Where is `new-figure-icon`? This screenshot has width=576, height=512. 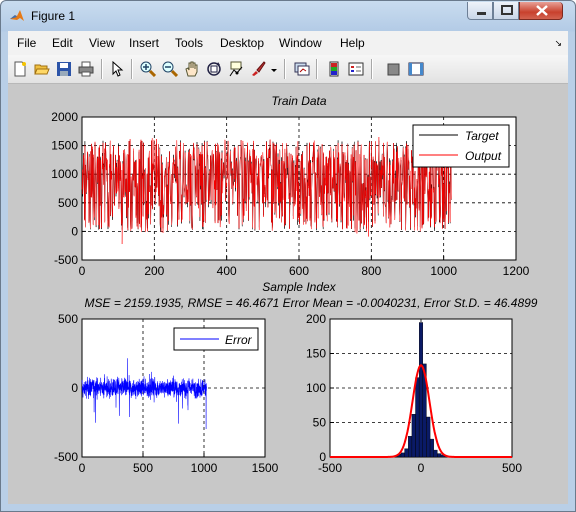 new-figure-icon is located at coordinates (20, 69).